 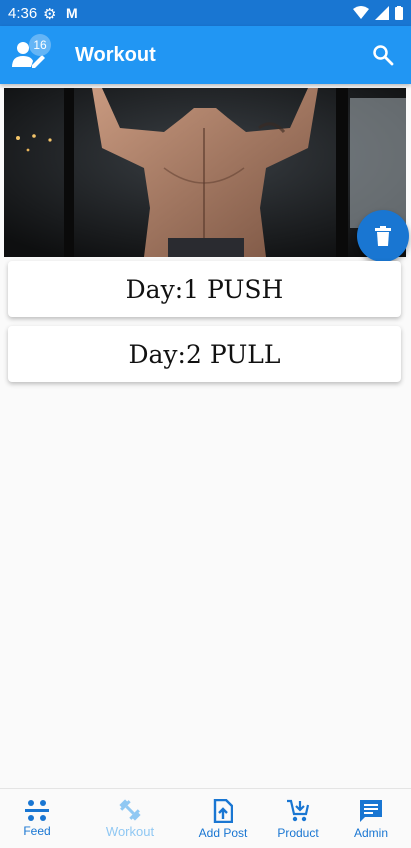 I want to click on day-card-label: Day:1 PUSH, so click(x=204, y=289).